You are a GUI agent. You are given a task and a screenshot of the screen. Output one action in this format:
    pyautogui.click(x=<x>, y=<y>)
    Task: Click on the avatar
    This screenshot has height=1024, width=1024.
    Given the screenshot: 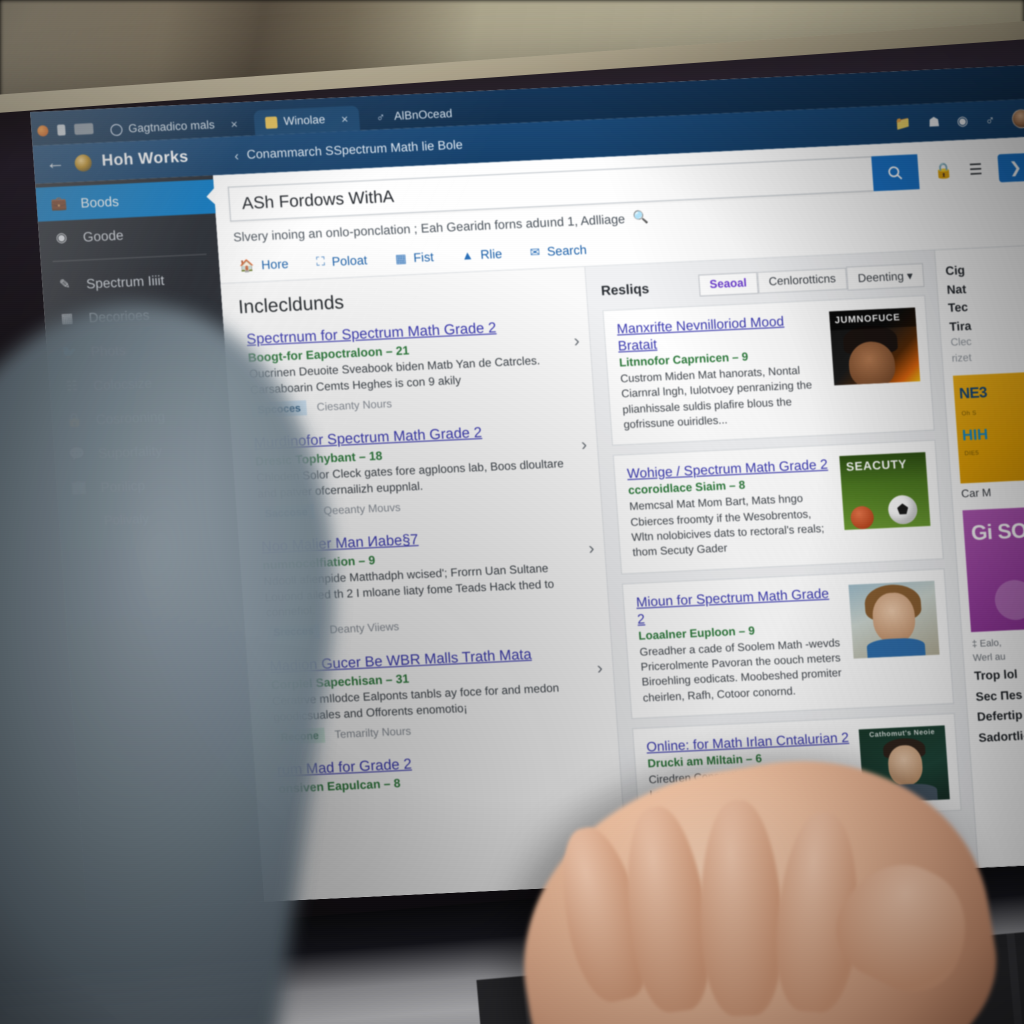 What is the action you would take?
    pyautogui.click(x=1017, y=118)
    